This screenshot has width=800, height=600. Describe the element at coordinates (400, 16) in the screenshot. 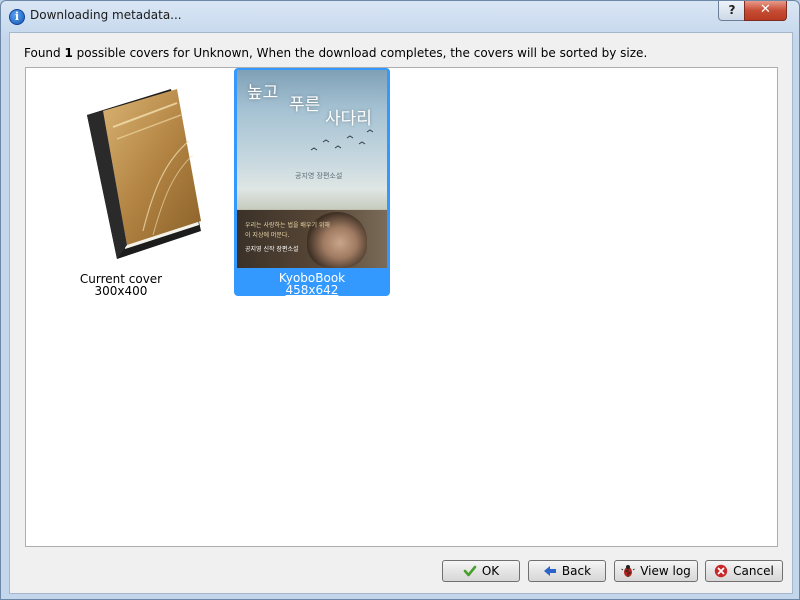

I see `title-bar: i Downloading metadata... ? ✕` at that location.